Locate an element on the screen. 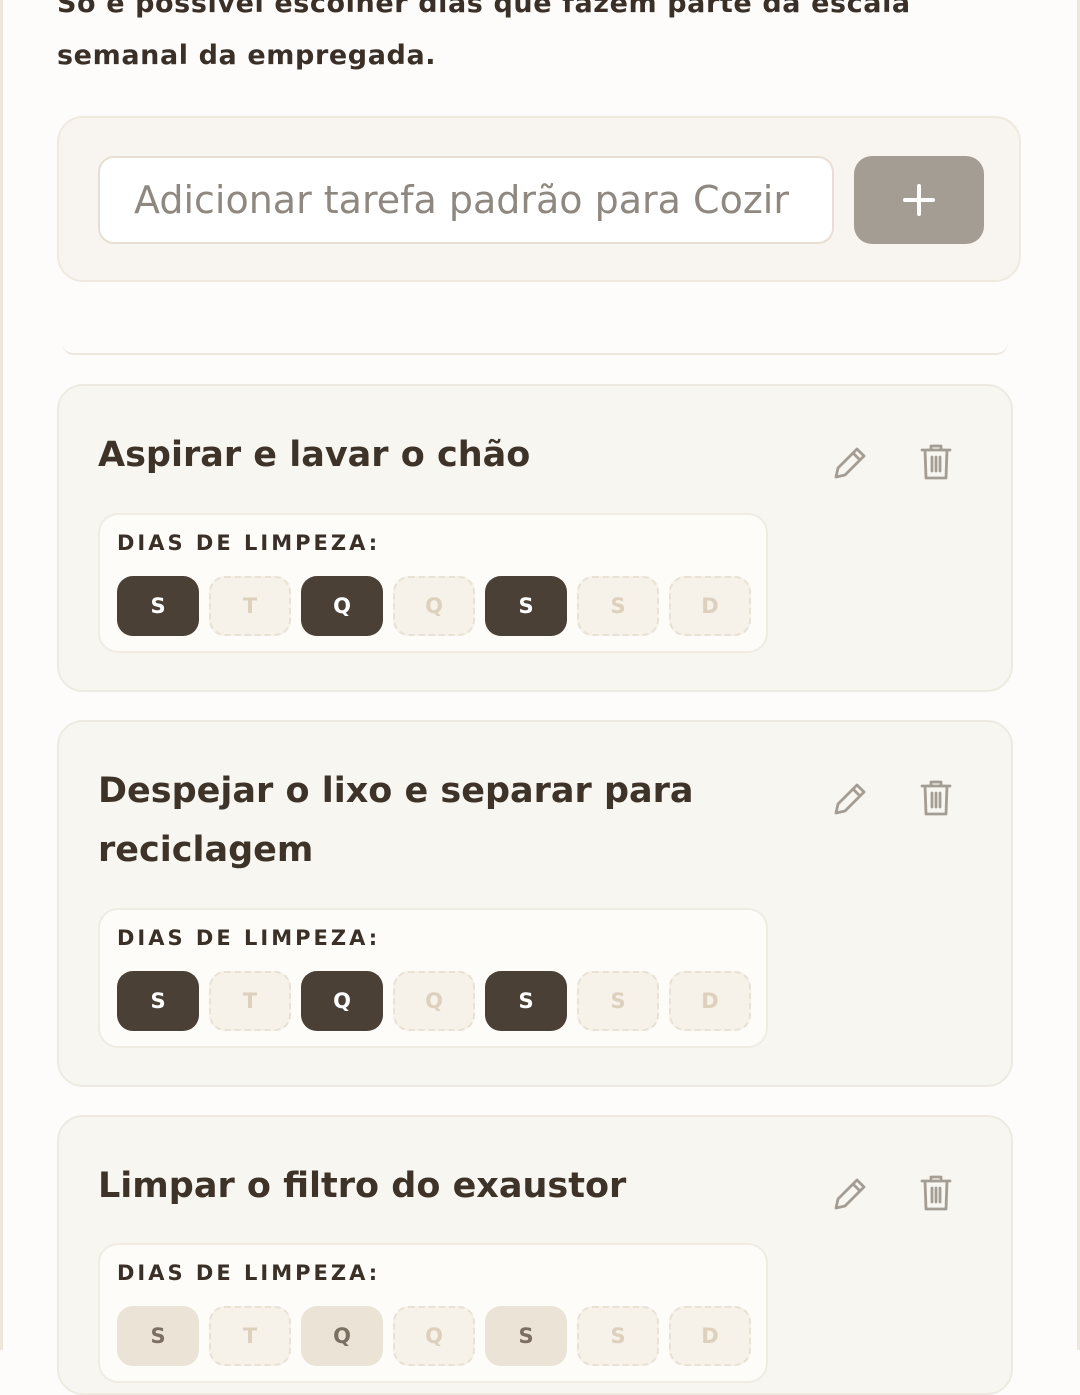 The width and height of the screenshot is (1080, 1395). task-title: Aspirar e lavar o chão is located at coordinates (314, 455).